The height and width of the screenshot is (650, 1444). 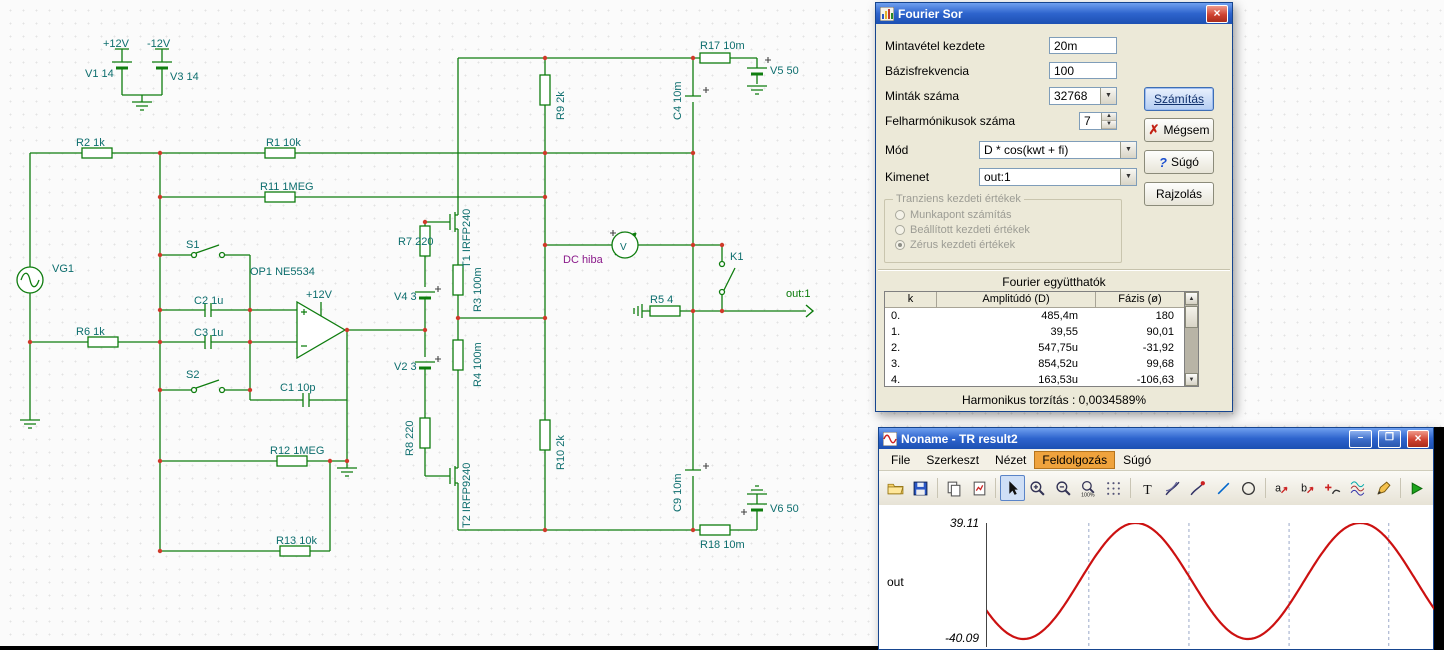 I want to click on y-axis-title: out, so click(x=895, y=582).